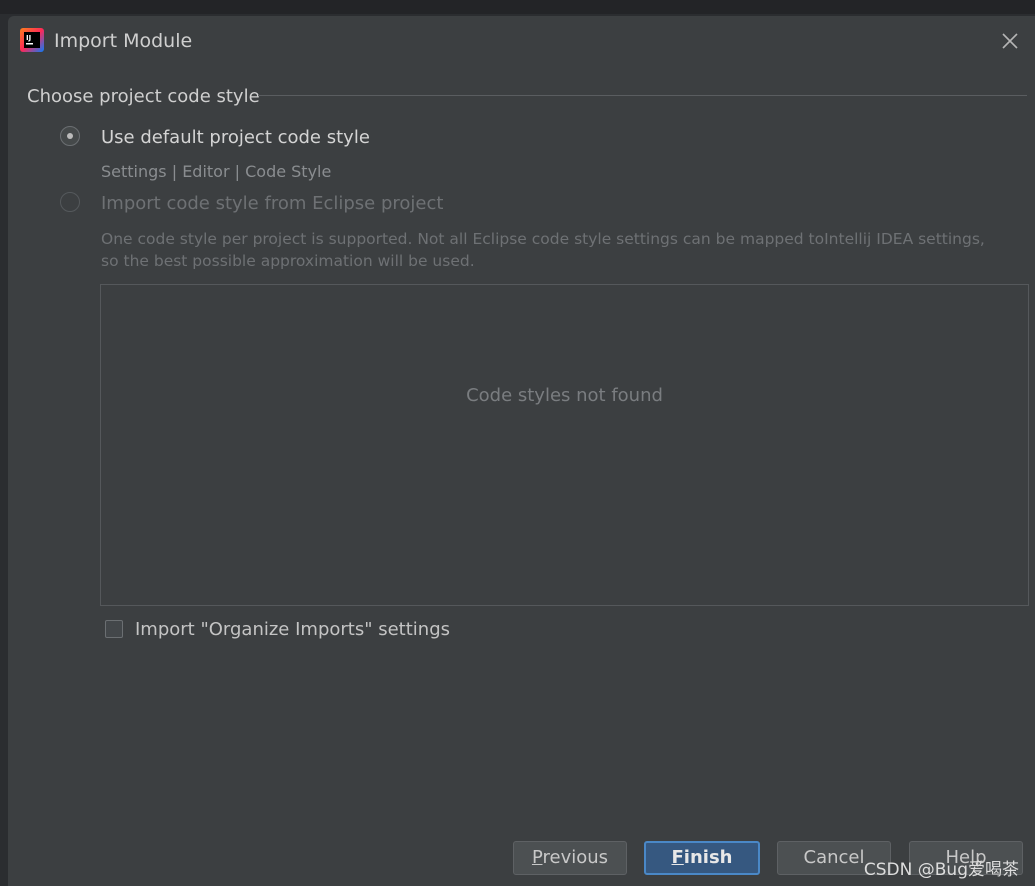 This screenshot has width=1035, height=886. I want to click on default-code-style-label: Use default project code style, so click(235, 137).